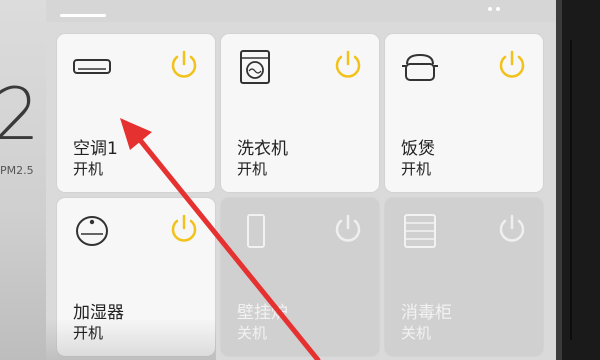 This screenshot has height=360, width=600. Describe the element at coordinates (418, 149) in the screenshot. I see `device-name: 饭煲` at that location.